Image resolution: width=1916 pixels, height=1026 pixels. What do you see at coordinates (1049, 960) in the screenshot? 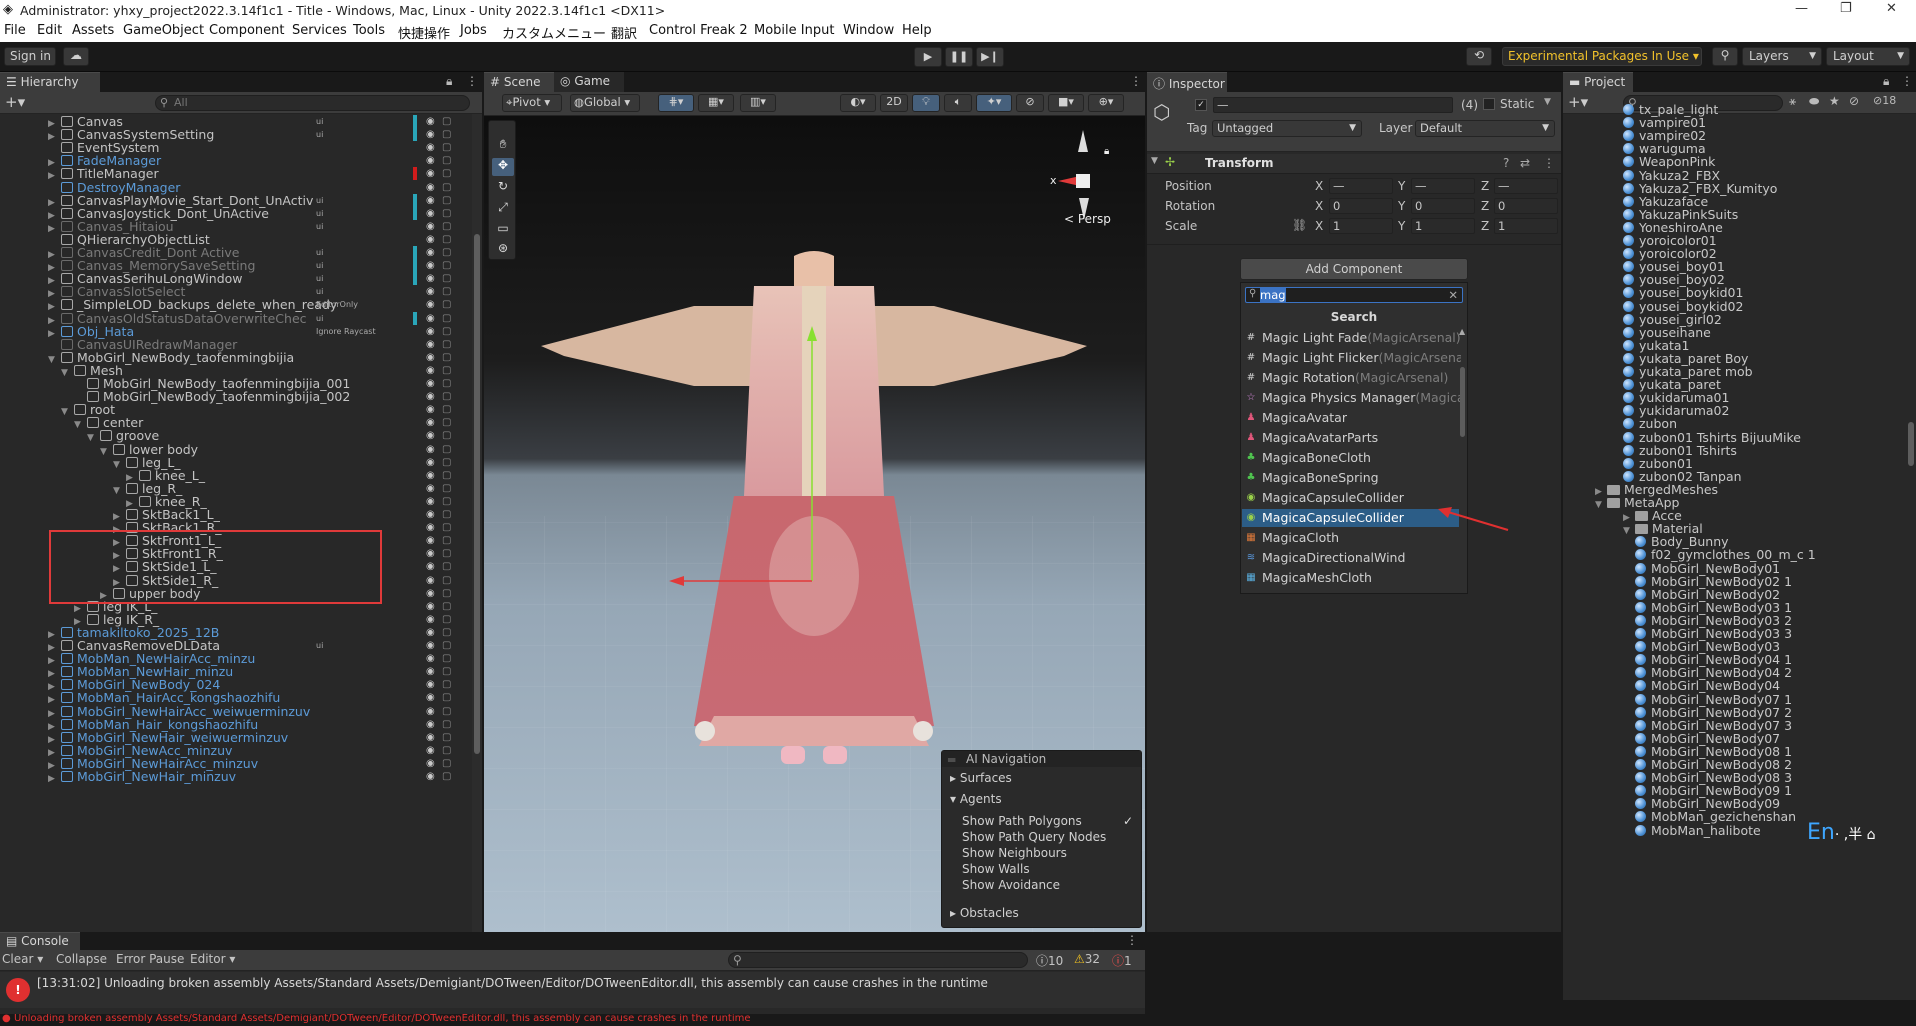
I see `info-count-toggle: ⓘ10` at bounding box center [1049, 960].